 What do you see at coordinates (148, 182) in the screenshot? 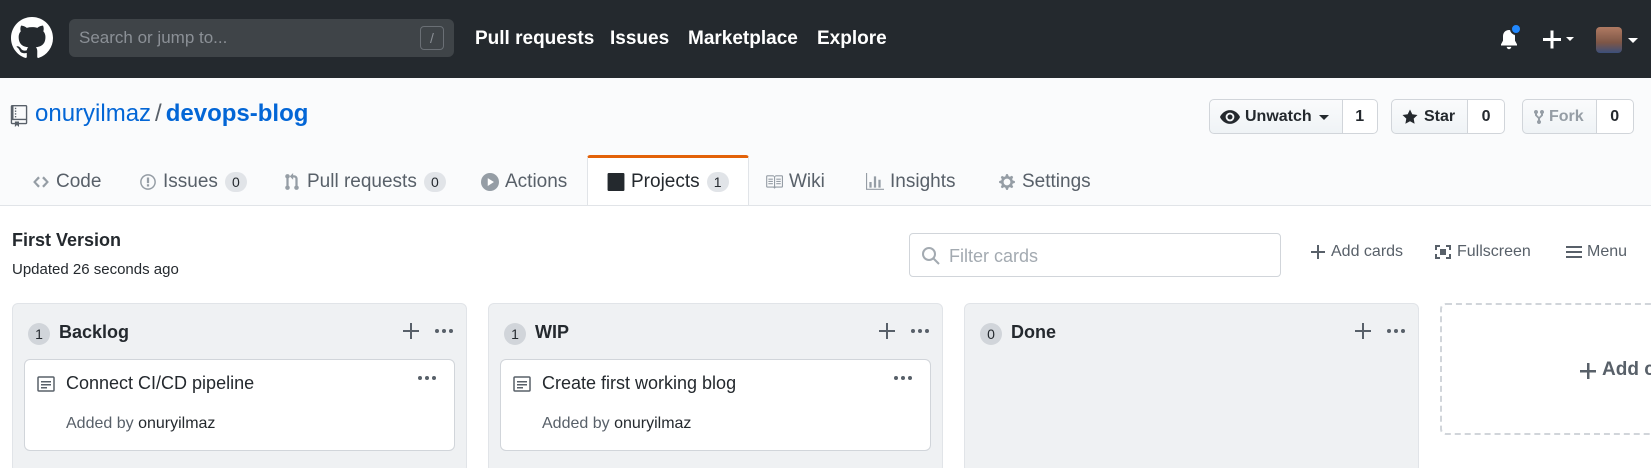
I see `issue-icon` at bounding box center [148, 182].